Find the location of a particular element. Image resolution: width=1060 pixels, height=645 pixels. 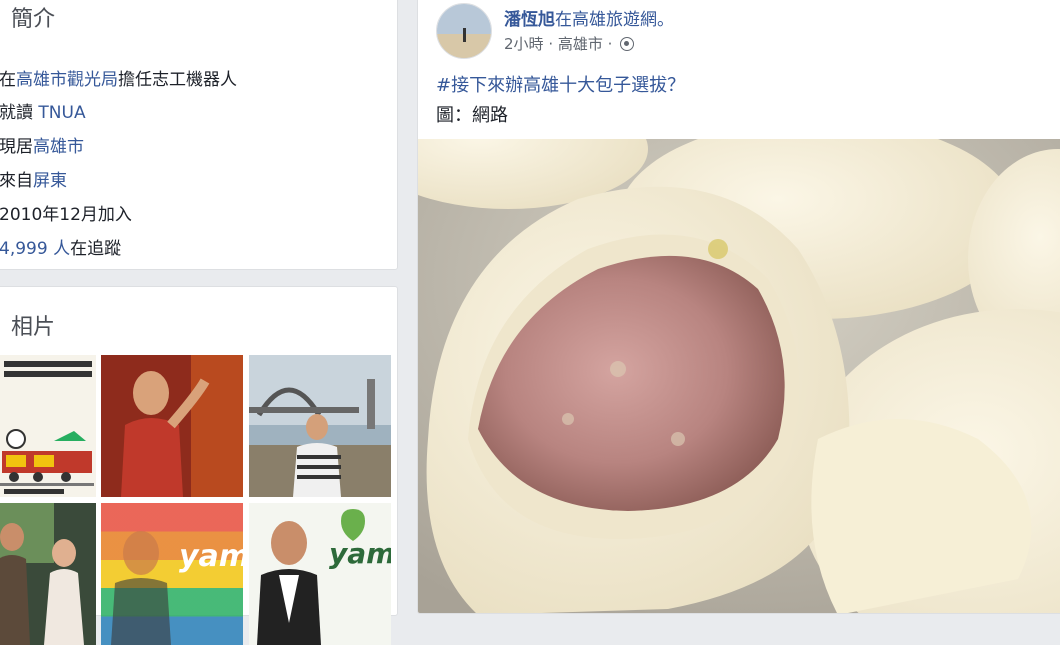

man-red-shirt-image is located at coordinates (172, 426).